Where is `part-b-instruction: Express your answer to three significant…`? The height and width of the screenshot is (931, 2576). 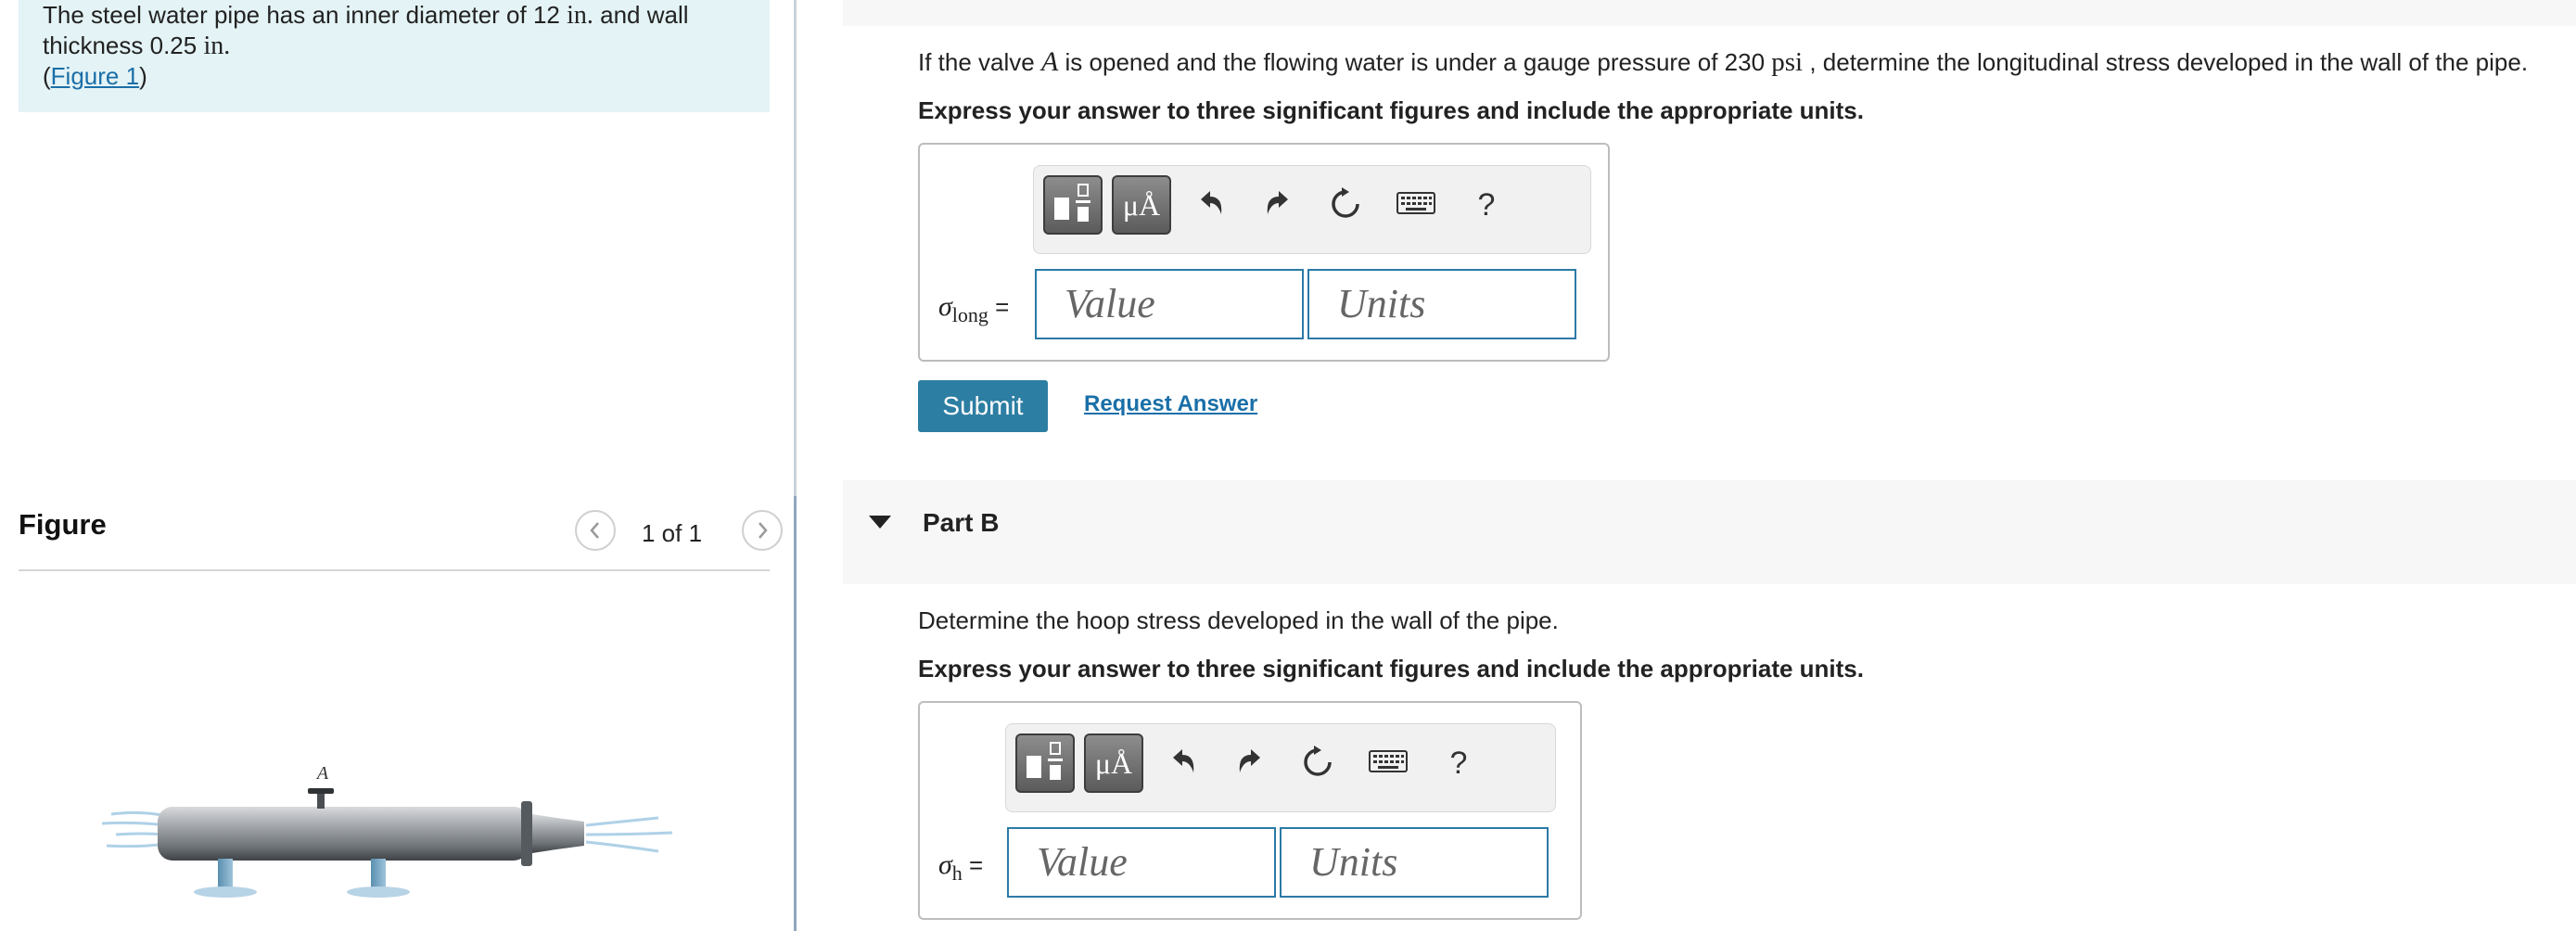
part-b-instruction: Express your answer to three significant… is located at coordinates (1391, 668).